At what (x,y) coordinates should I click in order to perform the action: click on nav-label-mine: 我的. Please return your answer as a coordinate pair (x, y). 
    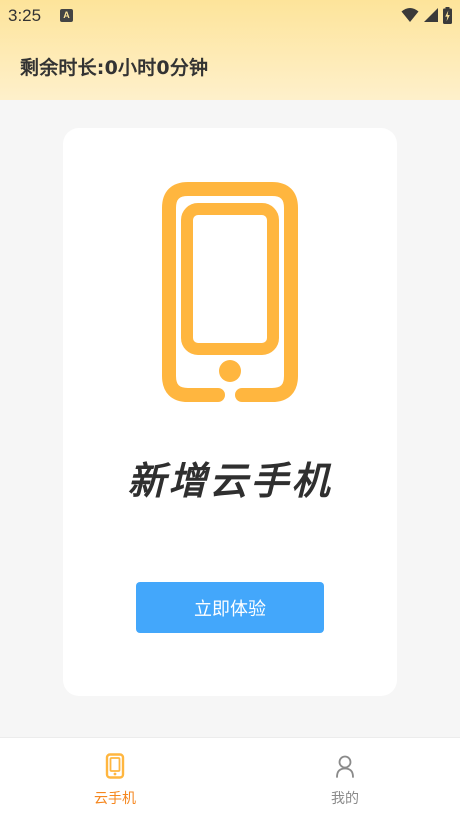
    Looking at the image, I should click on (345, 799).